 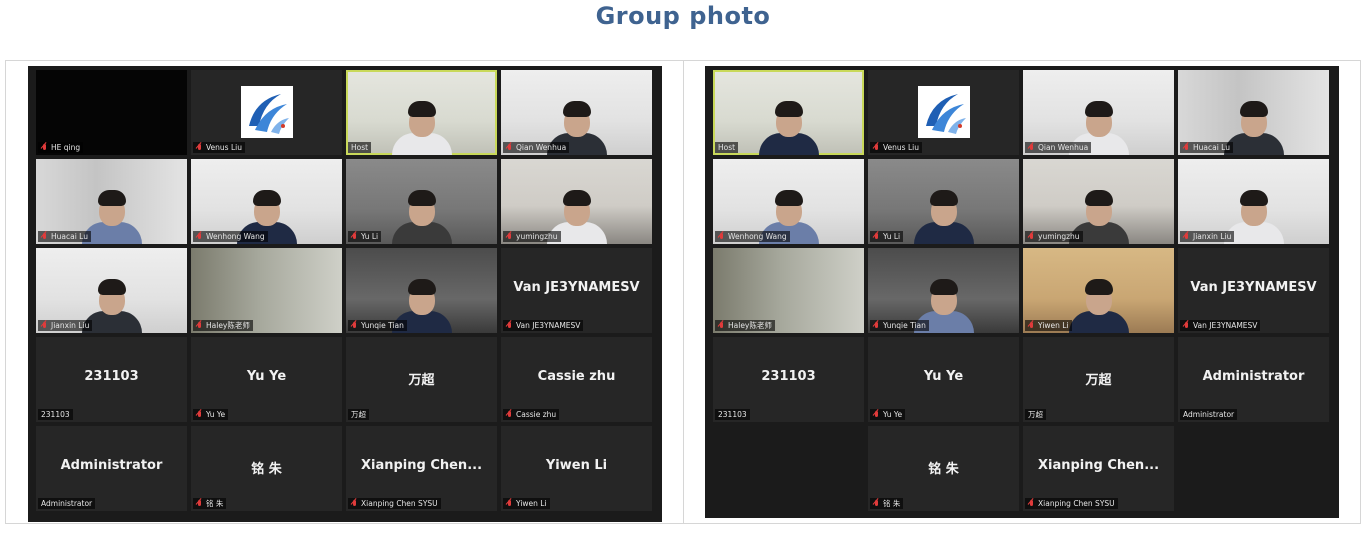 I want to click on participant-name: Haley陈老师, so click(x=228, y=325).